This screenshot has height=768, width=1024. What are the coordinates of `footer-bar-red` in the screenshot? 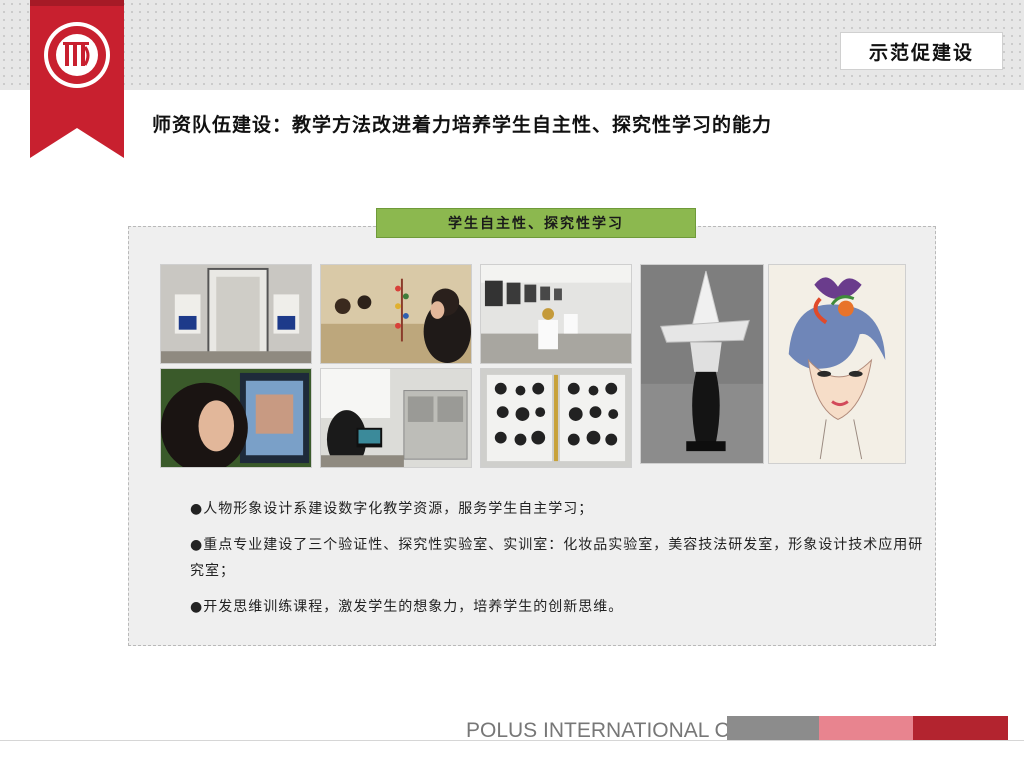 It's located at (960, 728).